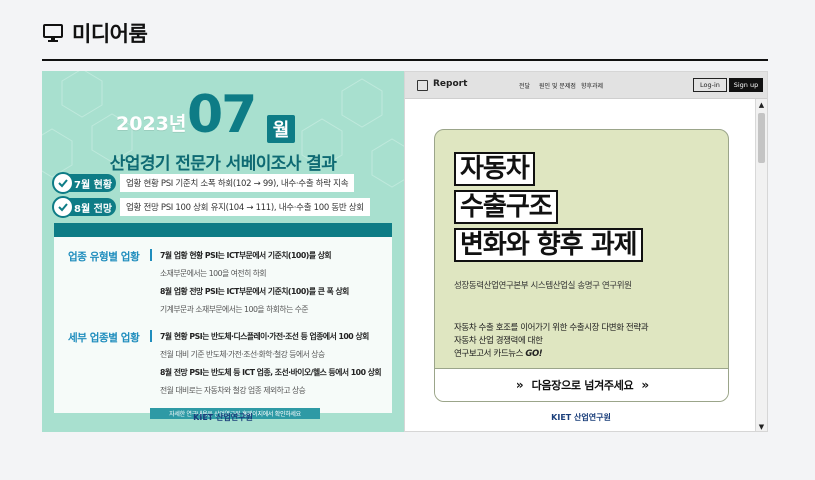 This screenshot has width=815, height=480. What do you see at coordinates (489, 354) in the screenshot?
I see `report-description-text: 연구보고서 카드뉴스` at bounding box center [489, 354].